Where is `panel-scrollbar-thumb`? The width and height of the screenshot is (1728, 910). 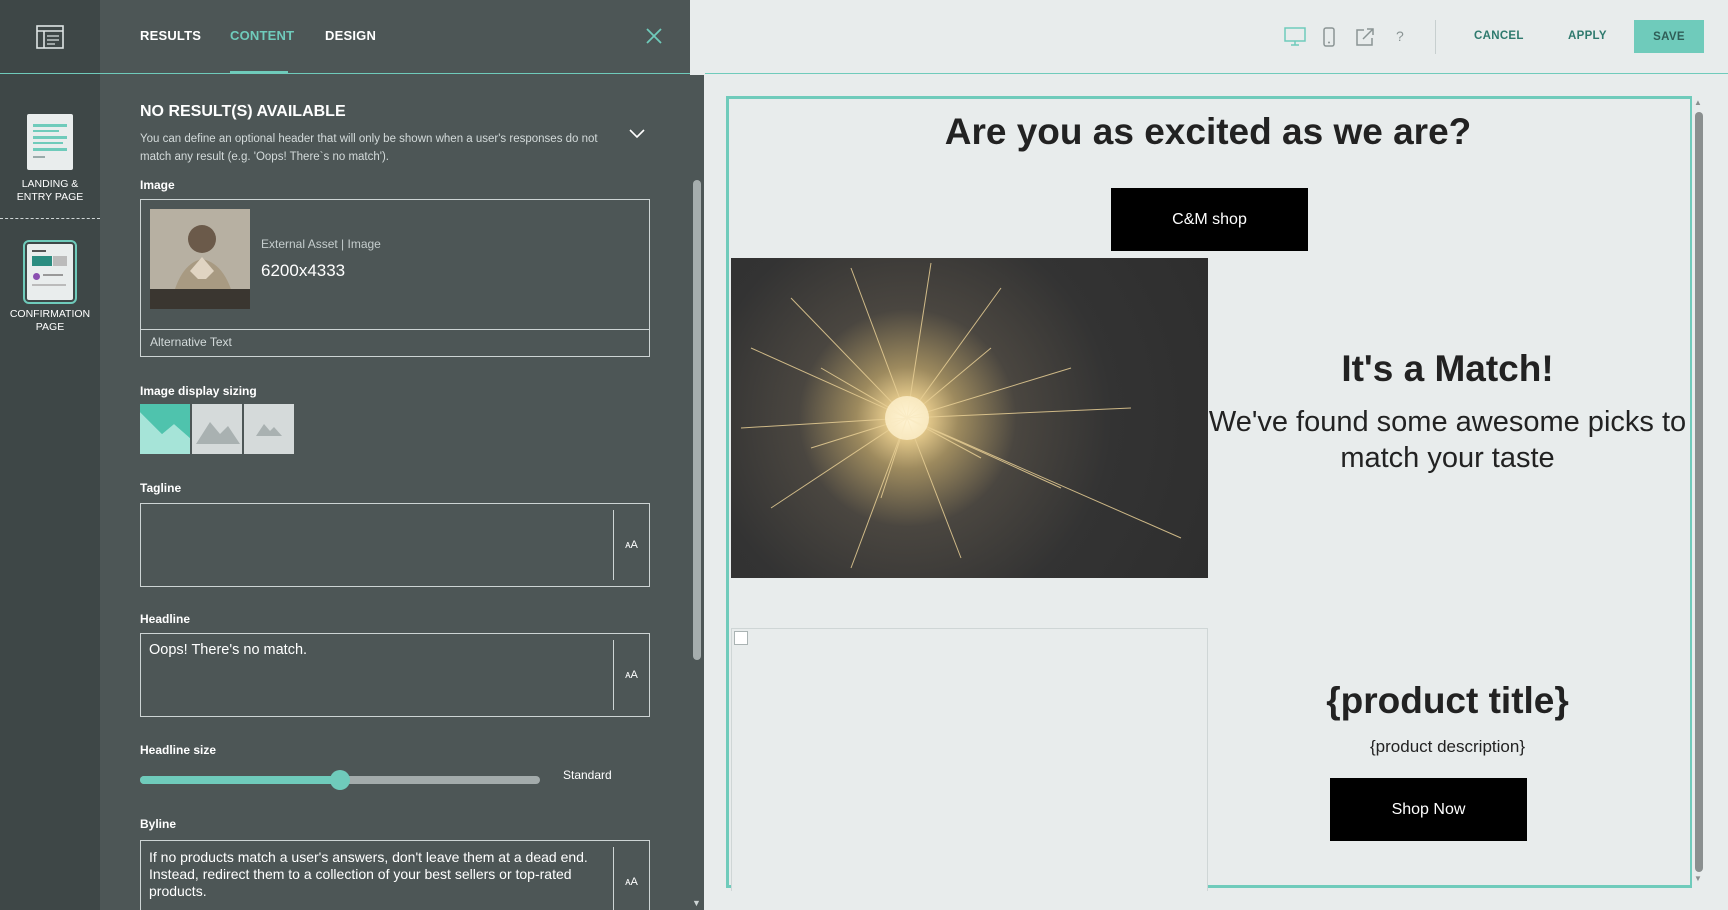 panel-scrollbar-thumb is located at coordinates (697, 420).